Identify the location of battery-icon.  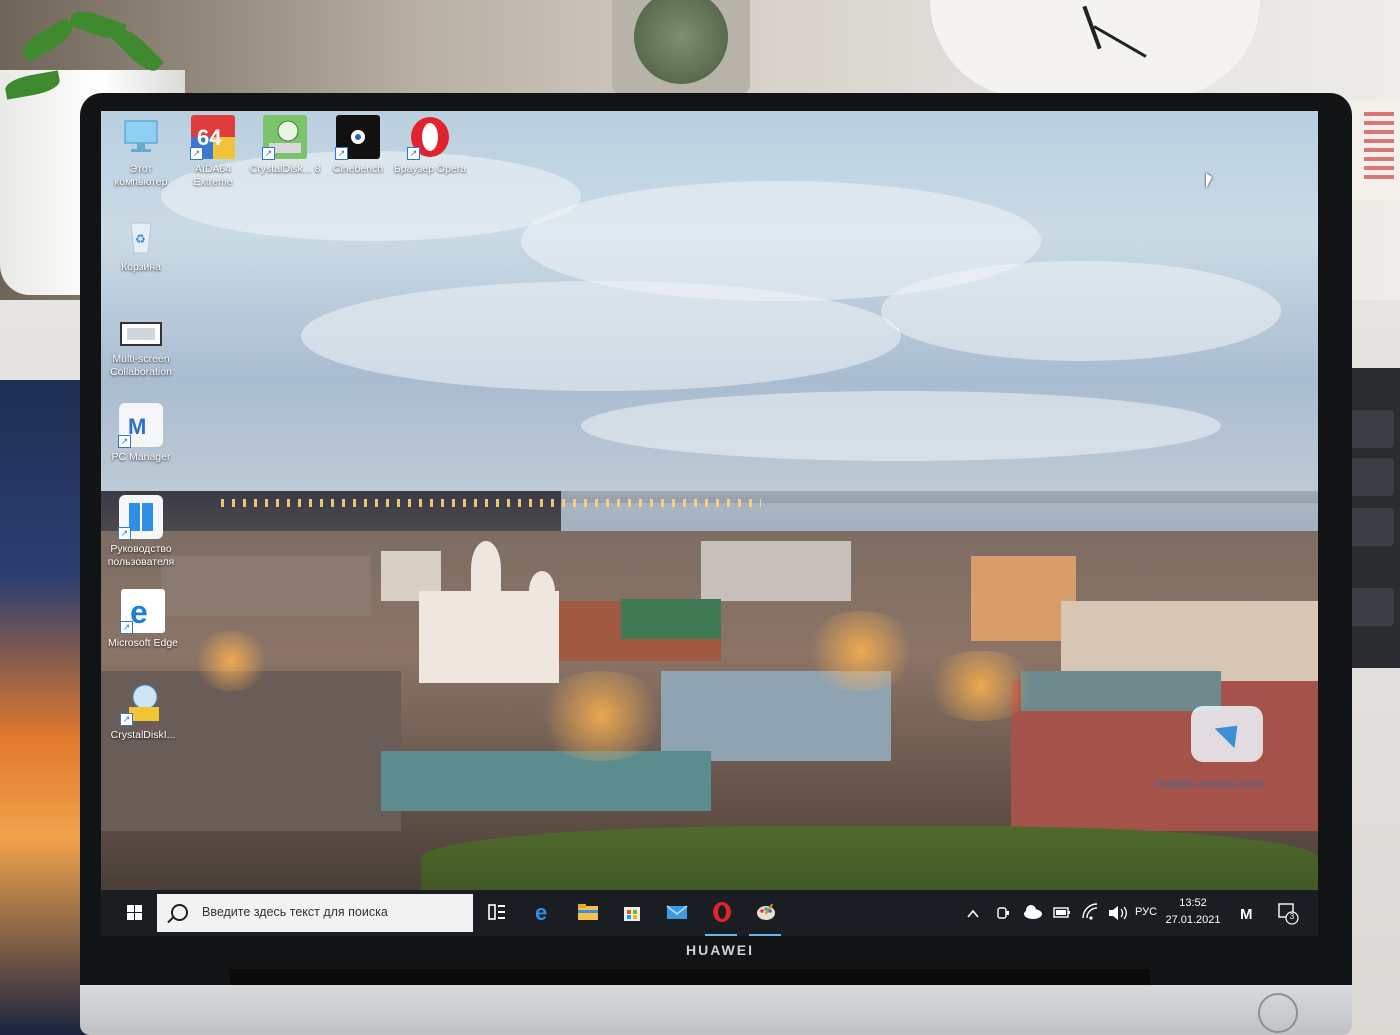
(1061, 912).